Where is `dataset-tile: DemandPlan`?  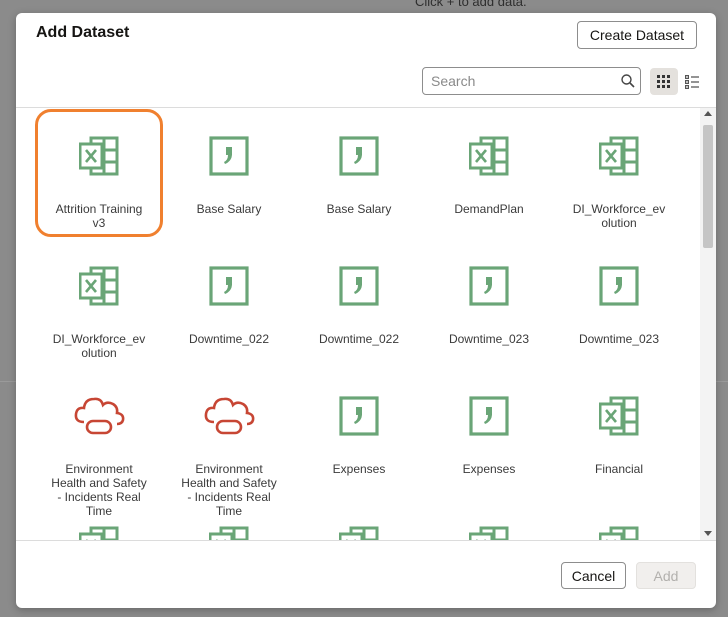 dataset-tile: DemandPlan is located at coordinates (489, 173).